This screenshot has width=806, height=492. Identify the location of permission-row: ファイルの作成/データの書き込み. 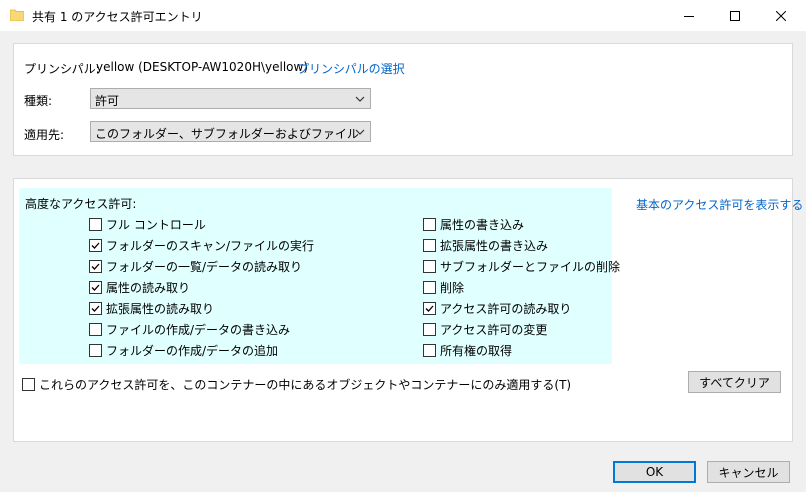
(189, 329).